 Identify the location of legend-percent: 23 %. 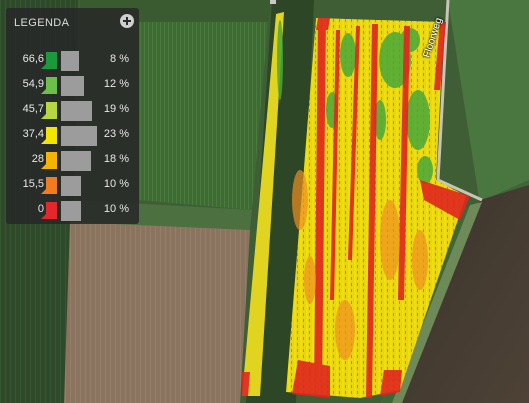
(116, 134).